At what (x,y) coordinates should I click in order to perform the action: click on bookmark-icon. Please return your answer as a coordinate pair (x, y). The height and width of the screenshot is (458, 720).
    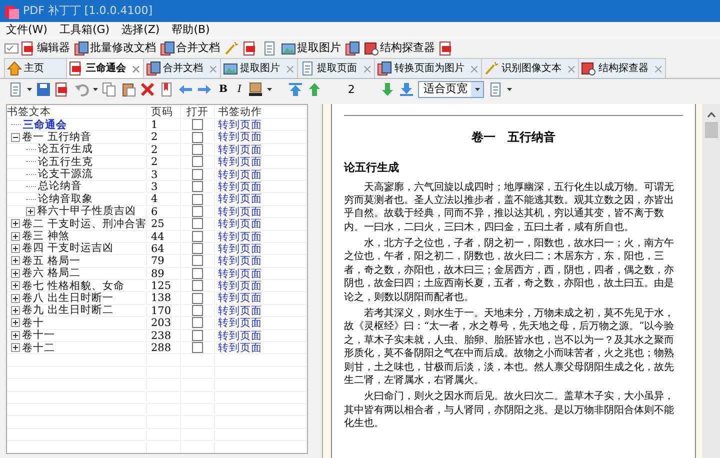
    Looking at the image, I should click on (166, 89).